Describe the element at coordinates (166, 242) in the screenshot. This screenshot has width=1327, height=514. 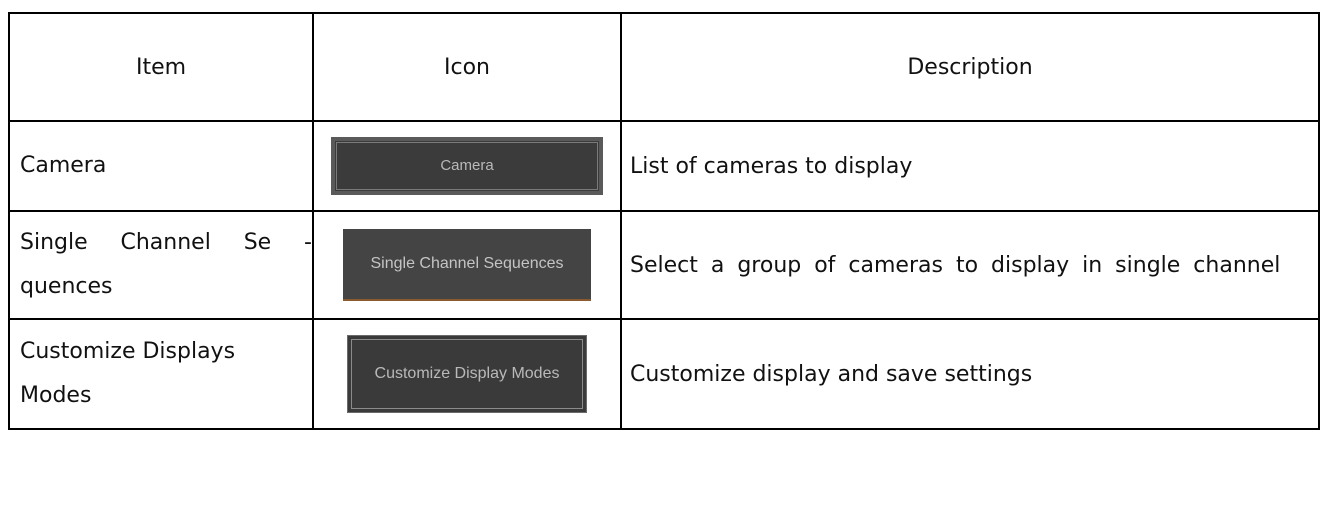
I see `item-name-line1: Single Channel Se -` at that location.